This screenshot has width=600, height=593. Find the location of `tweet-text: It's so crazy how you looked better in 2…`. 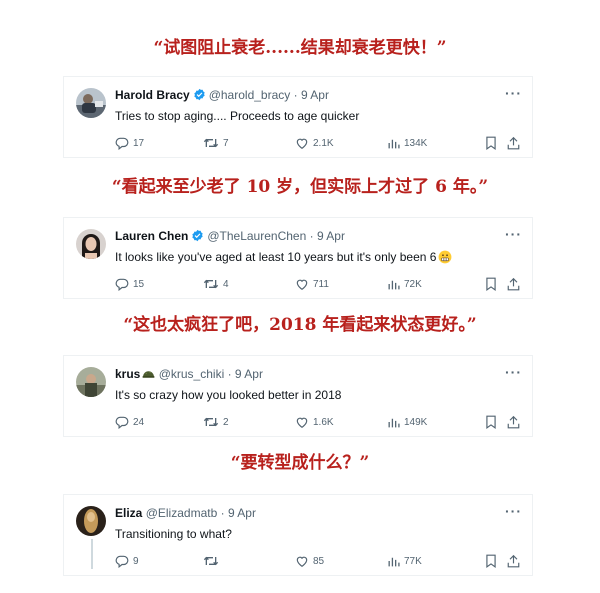

tweet-text: It's so crazy how you looked better in 2… is located at coordinates (228, 395).